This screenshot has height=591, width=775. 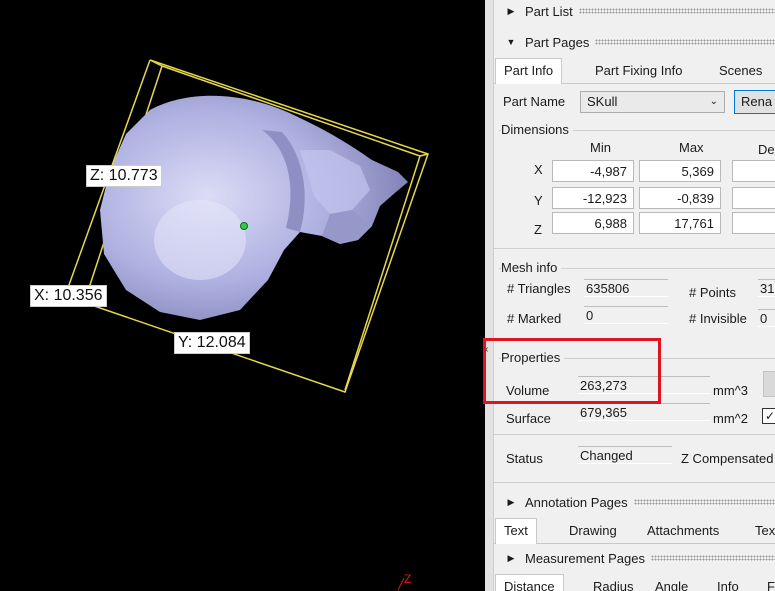 What do you see at coordinates (534, 101) in the screenshot?
I see `part-name-label: Part Name` at bounding box center [534, 101].